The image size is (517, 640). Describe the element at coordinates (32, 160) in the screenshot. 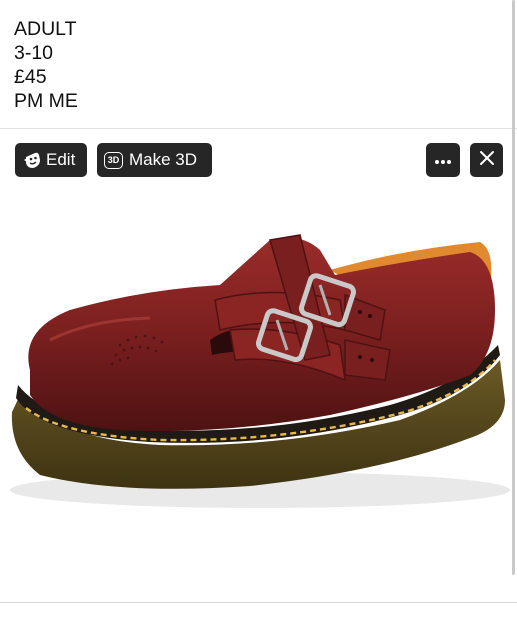

I see `edit-face-icon` at that location.